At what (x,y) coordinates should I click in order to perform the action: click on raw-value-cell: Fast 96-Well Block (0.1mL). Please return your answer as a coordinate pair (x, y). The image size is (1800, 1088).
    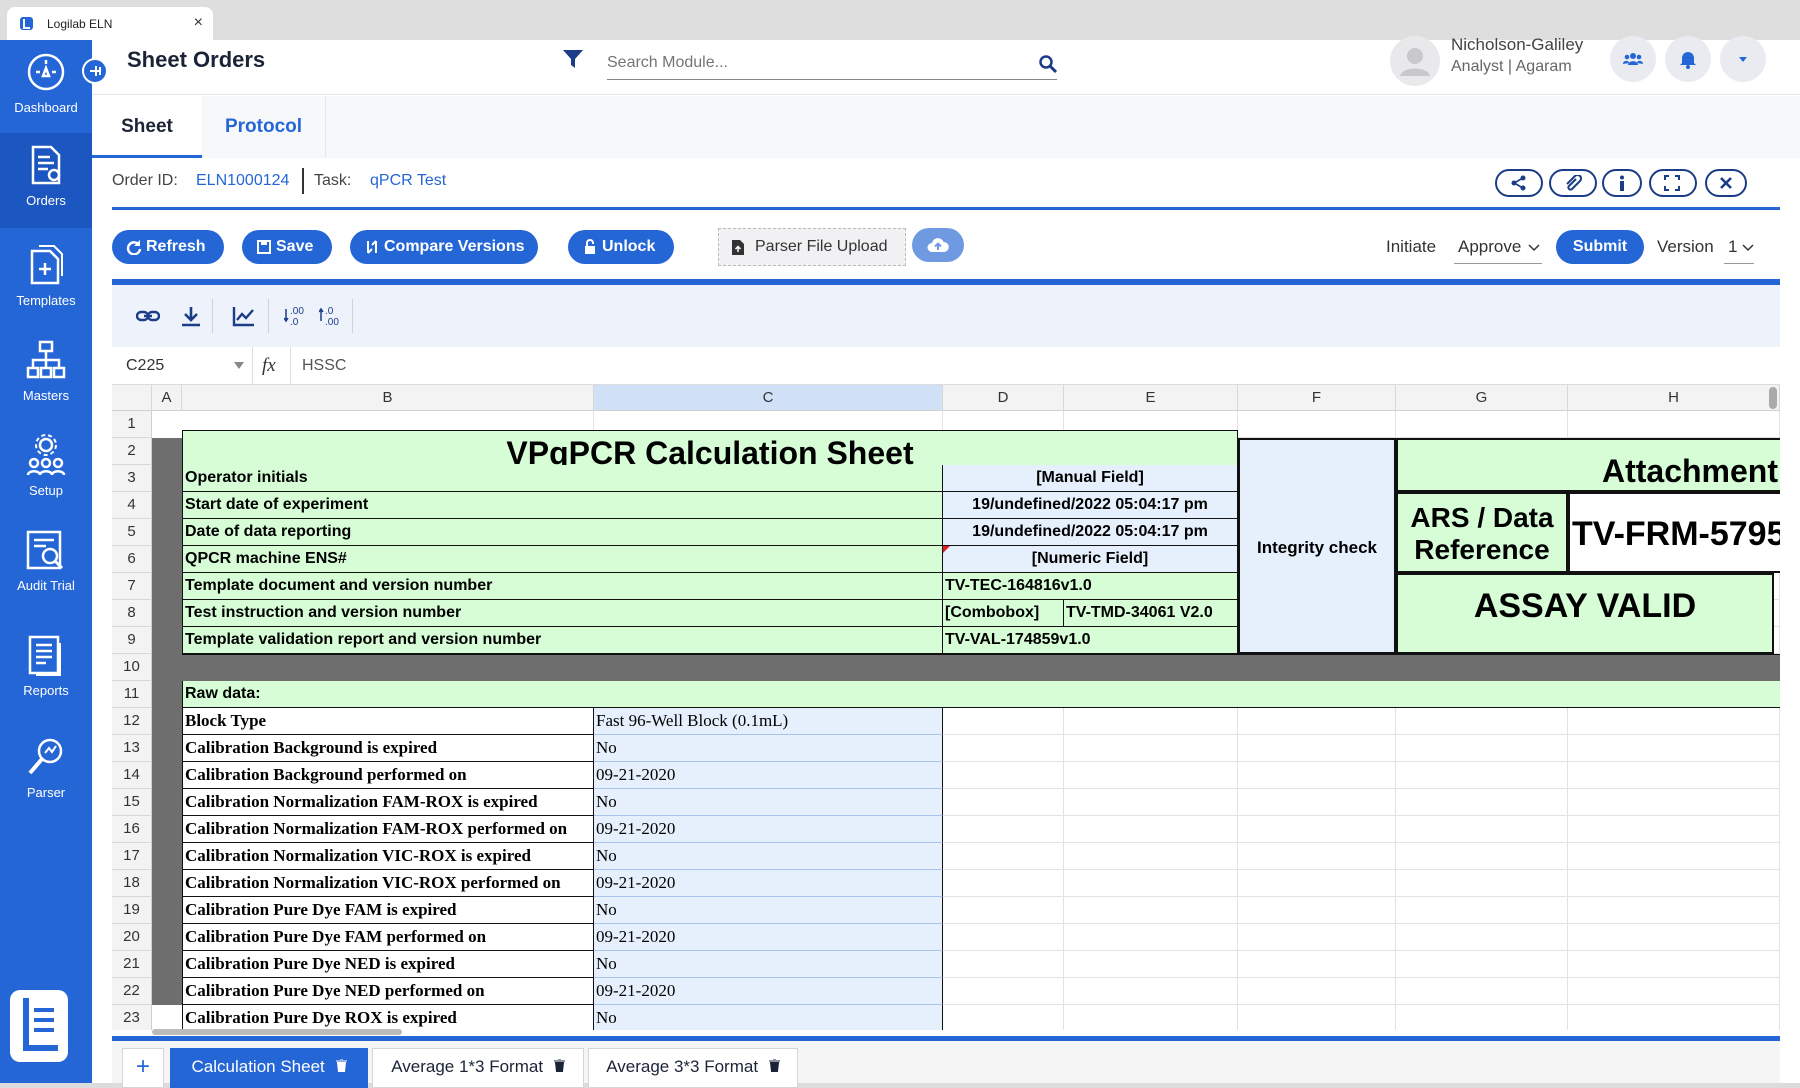
    Looking at the image, I should click on (768, 721).